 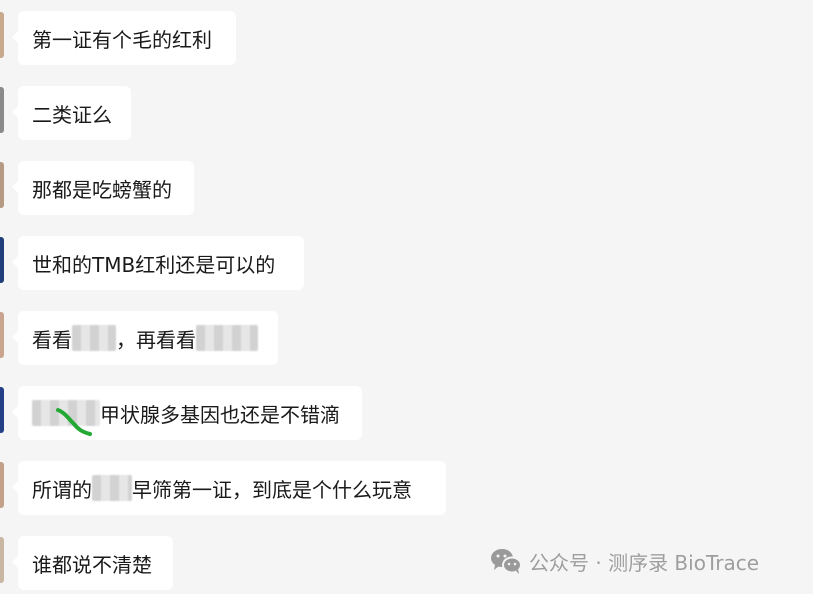 What do you see at coordinates (506, 561) in the screenshot?
I see `wechat-icon` at bounding box center [506, 561].